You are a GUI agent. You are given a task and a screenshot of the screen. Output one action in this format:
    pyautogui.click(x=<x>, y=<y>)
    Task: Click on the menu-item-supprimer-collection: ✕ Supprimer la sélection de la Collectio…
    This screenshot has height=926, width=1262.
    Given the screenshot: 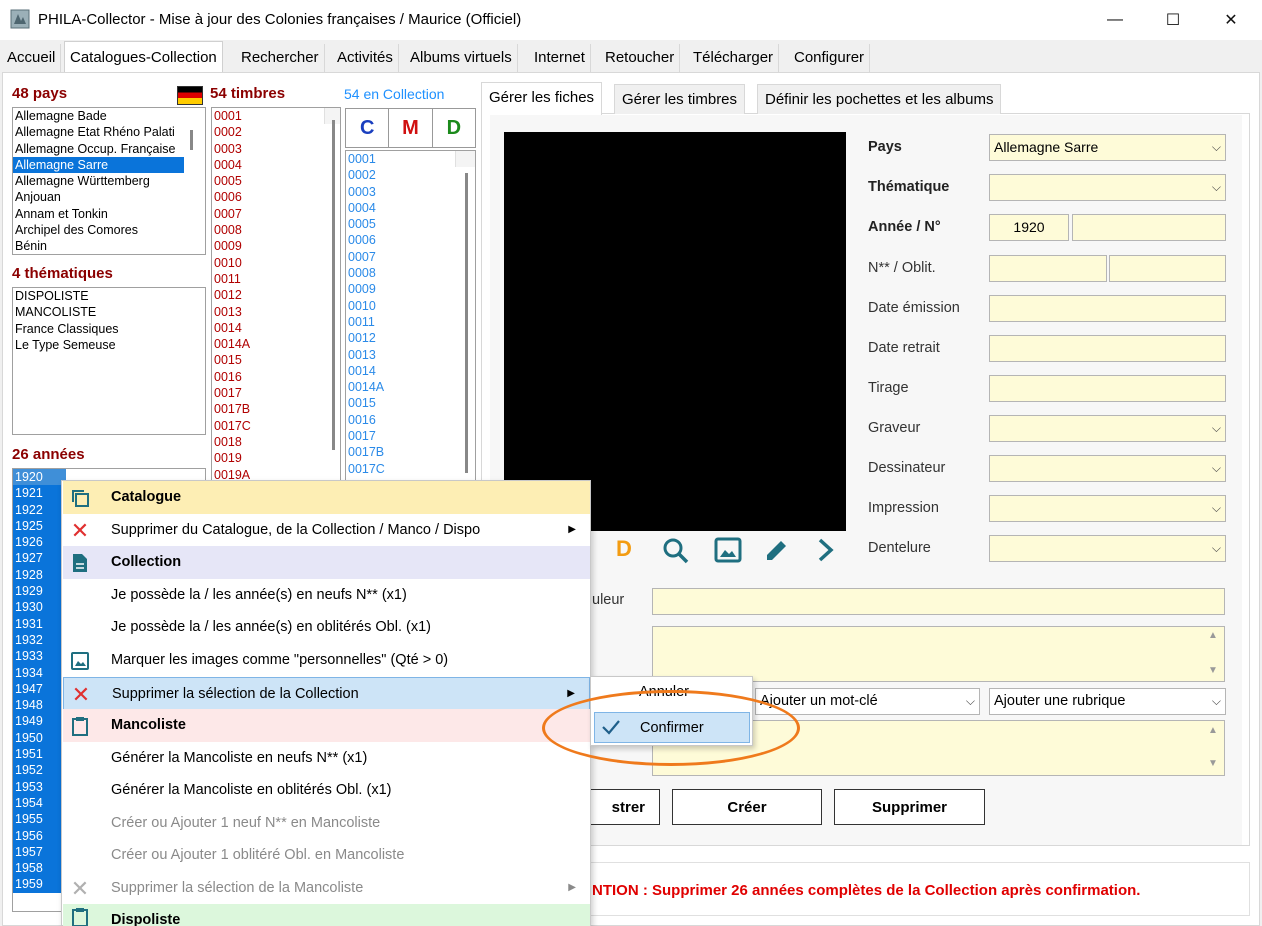 What is the action you would take?
    pyautogui.click(x=326, y=693)
    